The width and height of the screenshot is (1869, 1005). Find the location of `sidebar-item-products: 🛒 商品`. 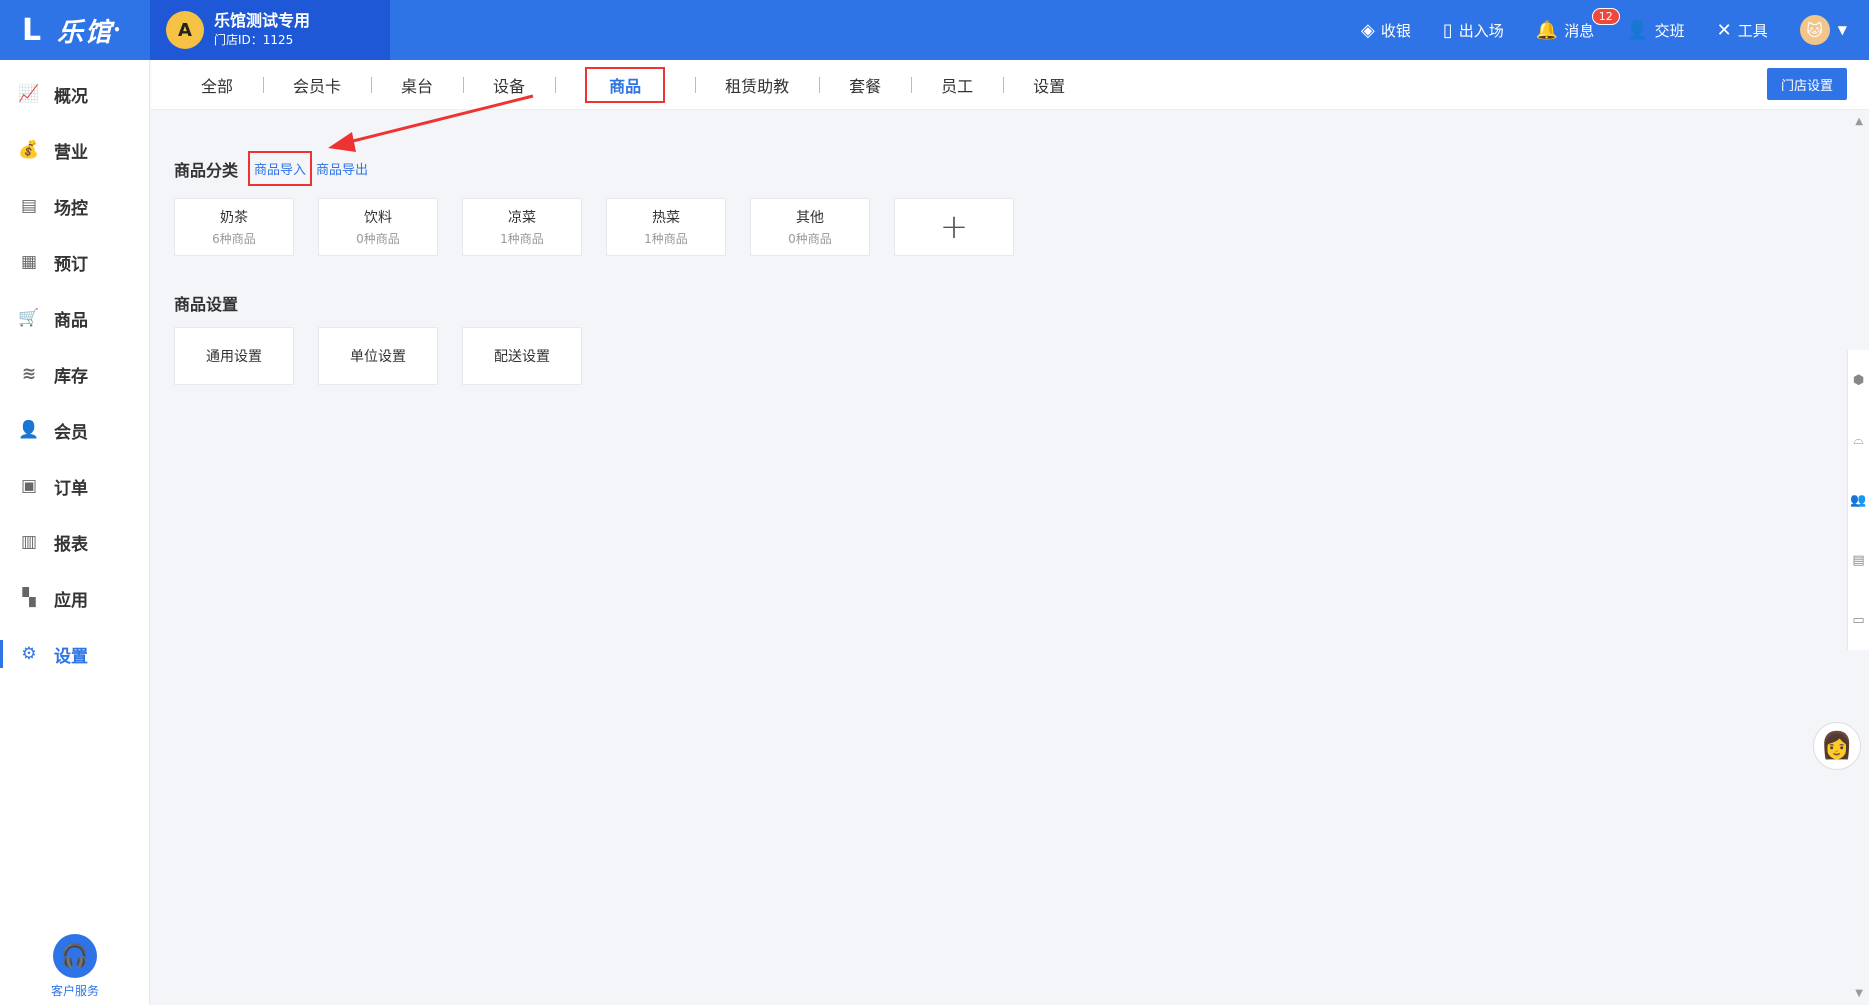

sidebar-item-products: 🛒 商品 is located at coordinates (74, 318).